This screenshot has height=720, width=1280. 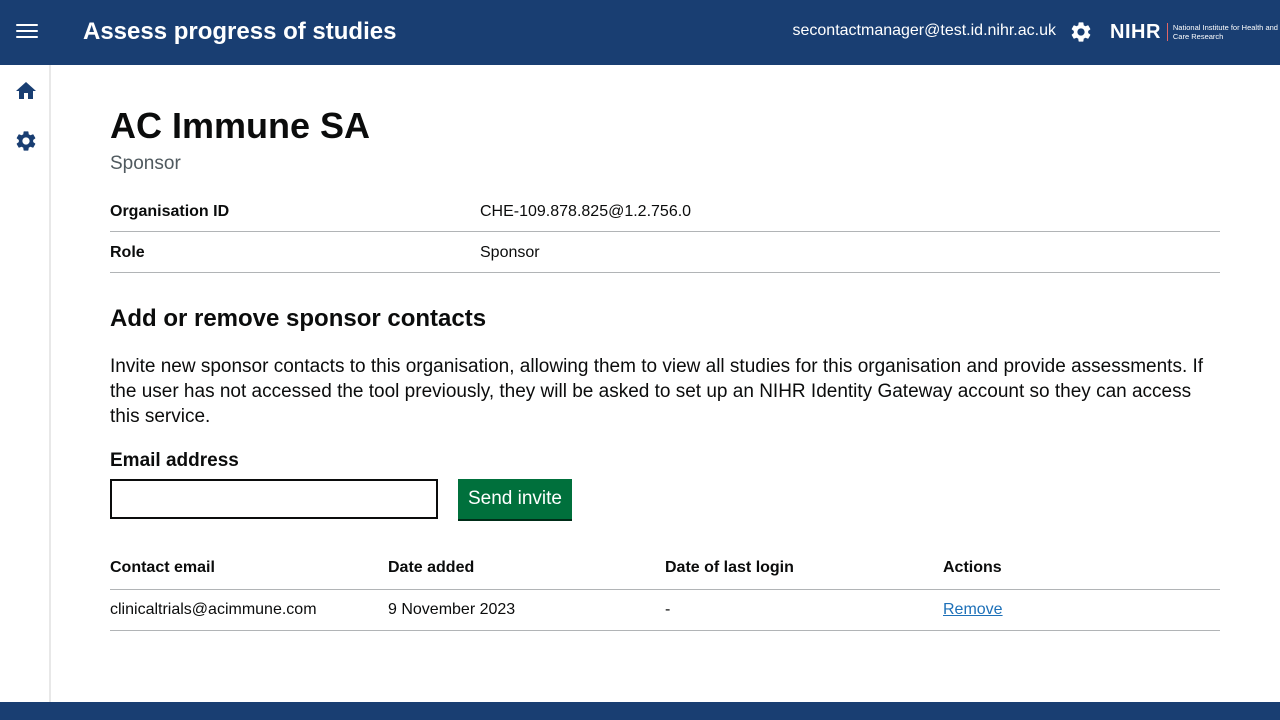 I want to click on column-header: Actions, so click(x=1081, y=569).